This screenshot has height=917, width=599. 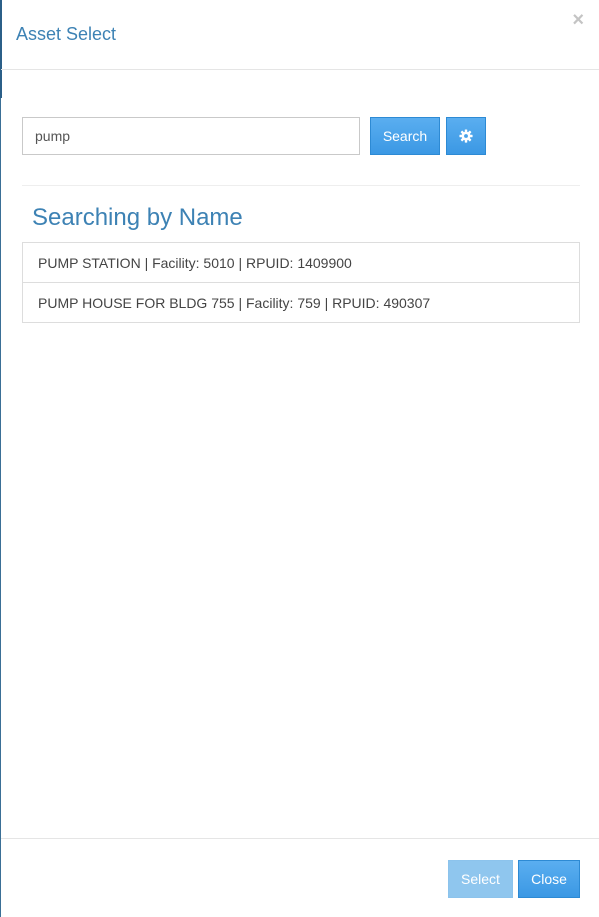 I want to click on modal-header: Asset Select ×, so click(x=300, y=35).